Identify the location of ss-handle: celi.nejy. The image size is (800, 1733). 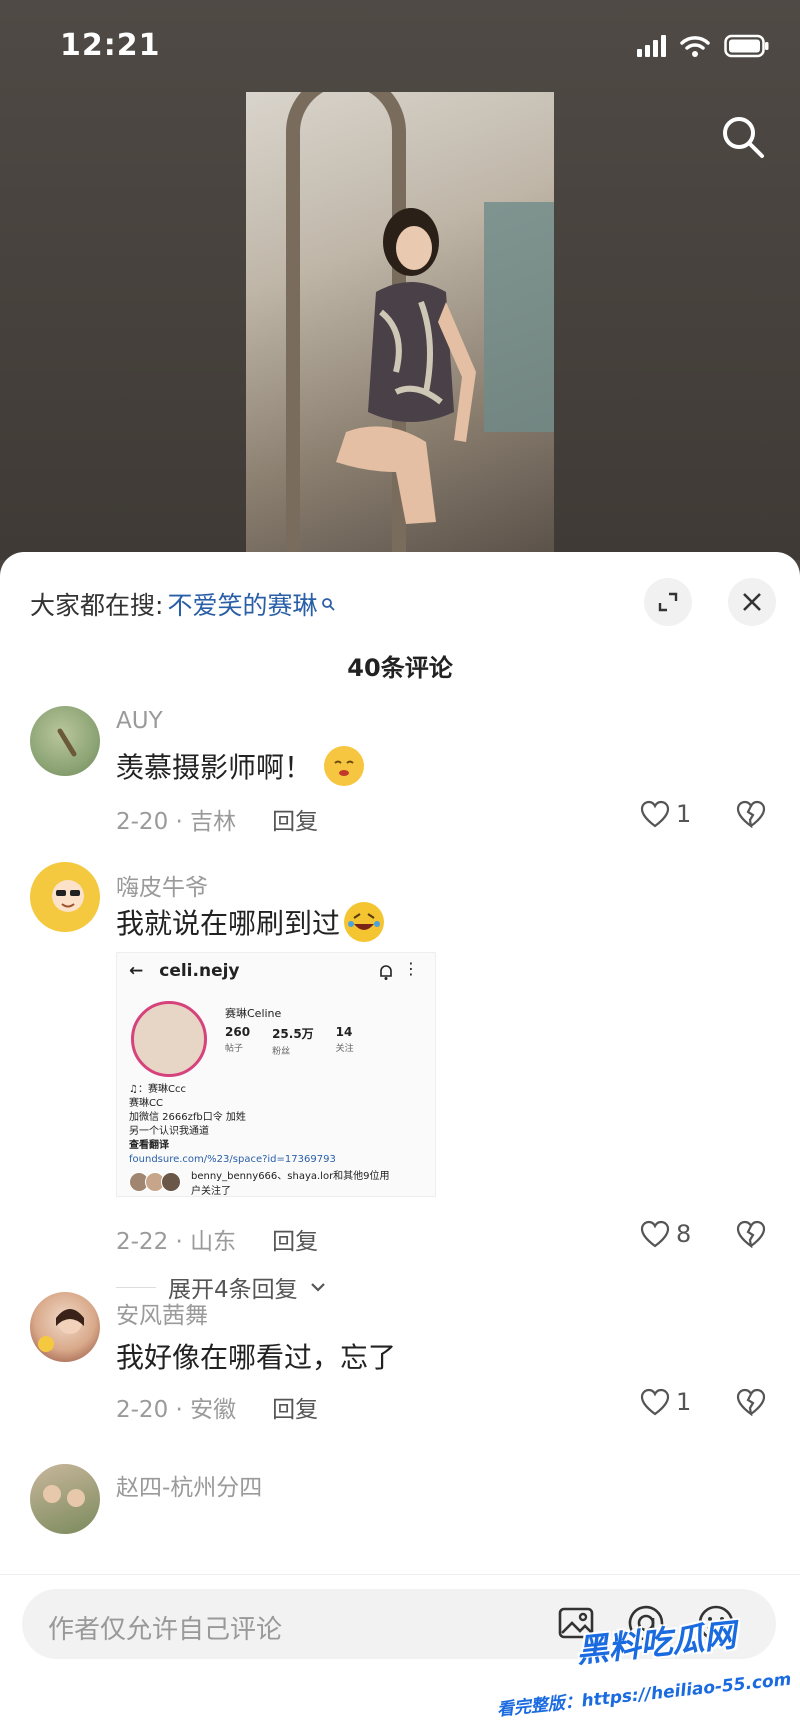
(199, 971).